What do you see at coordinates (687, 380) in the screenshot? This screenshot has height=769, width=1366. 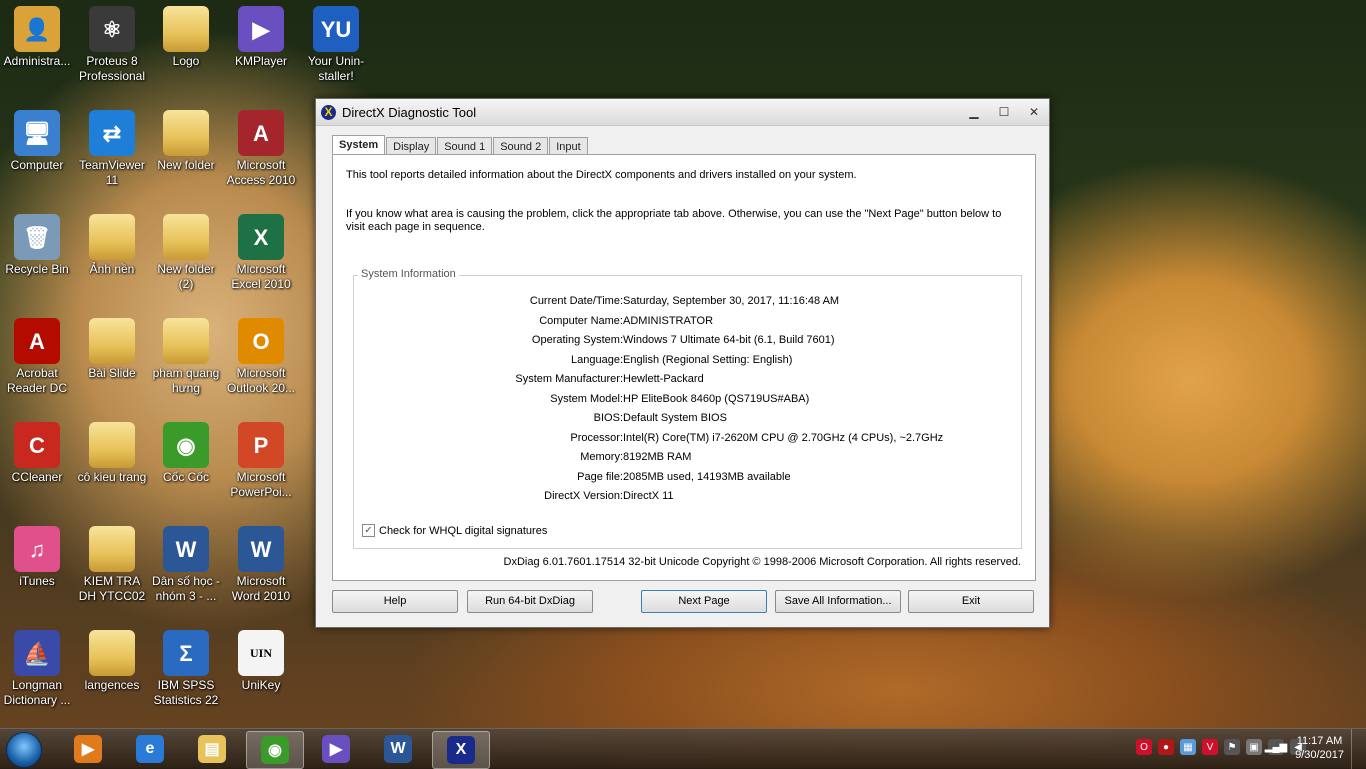 I see `system-info-row: System Manufacturer: Hewlett-Packard` at bounding box center [687, 380].